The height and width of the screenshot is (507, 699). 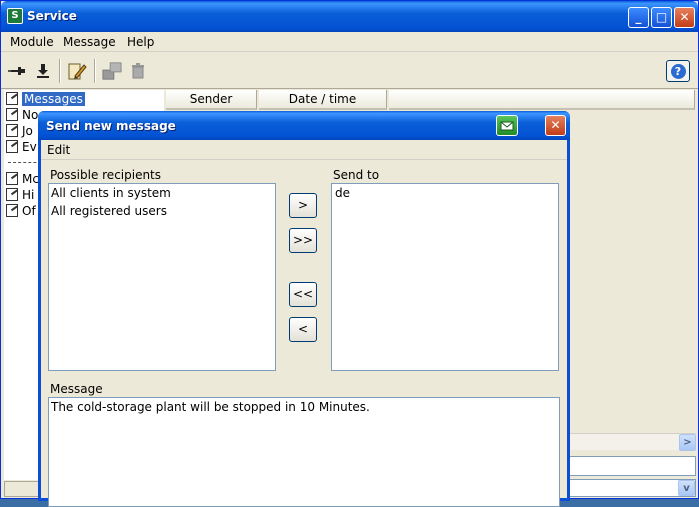 What do you see at coordinates (29, 146) in the screenshot?
I see `tree-item-label: Ev` at bounding box center [29, 146].